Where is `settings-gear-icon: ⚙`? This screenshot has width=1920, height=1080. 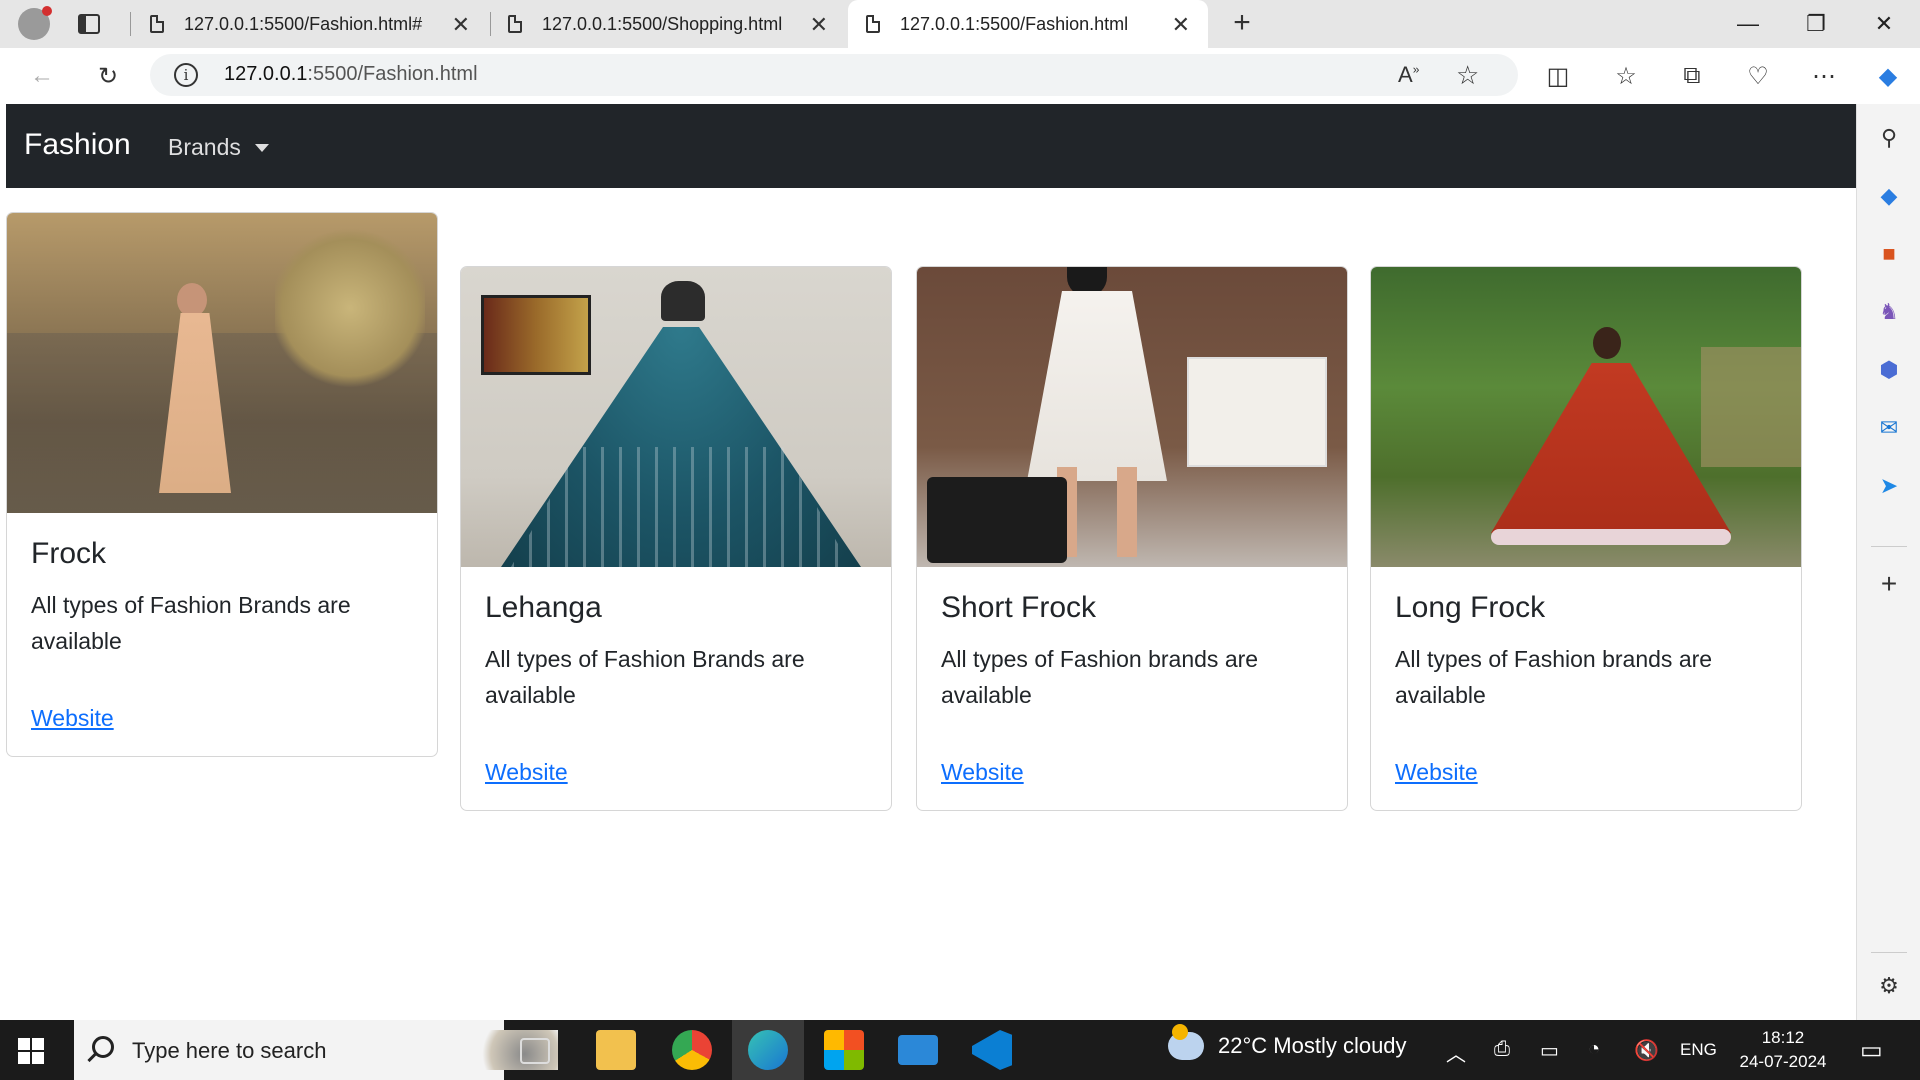
settings-gear-icon: ⚙ is located at coordinates (1889, 986).